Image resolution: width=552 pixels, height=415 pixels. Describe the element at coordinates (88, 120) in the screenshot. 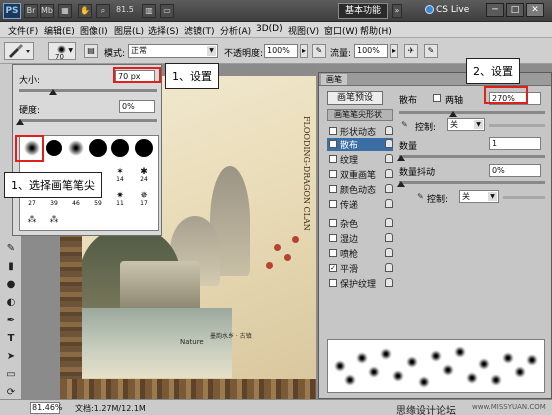

I see `hardness-slider` at that location.